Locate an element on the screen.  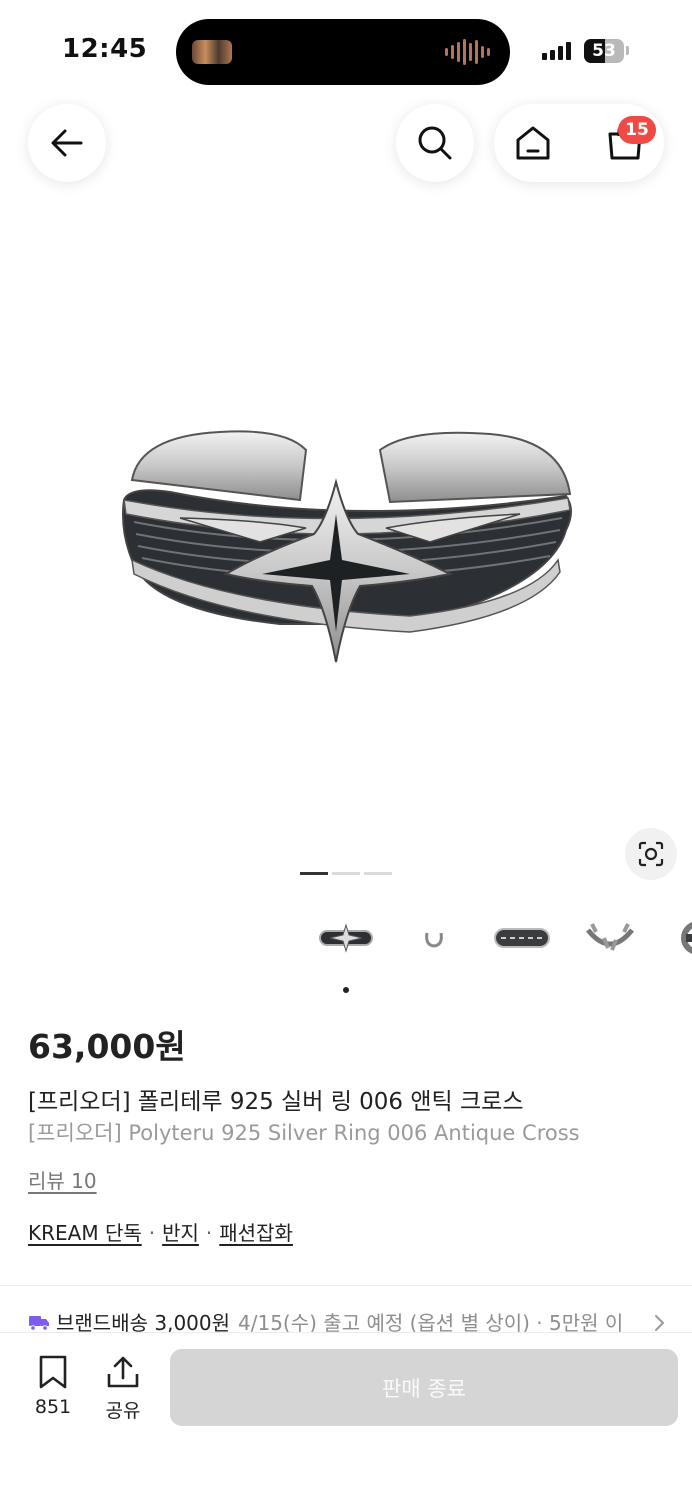
tag-kream-exclusive: KREAM 단독 is located at coordinates (85, 1233).